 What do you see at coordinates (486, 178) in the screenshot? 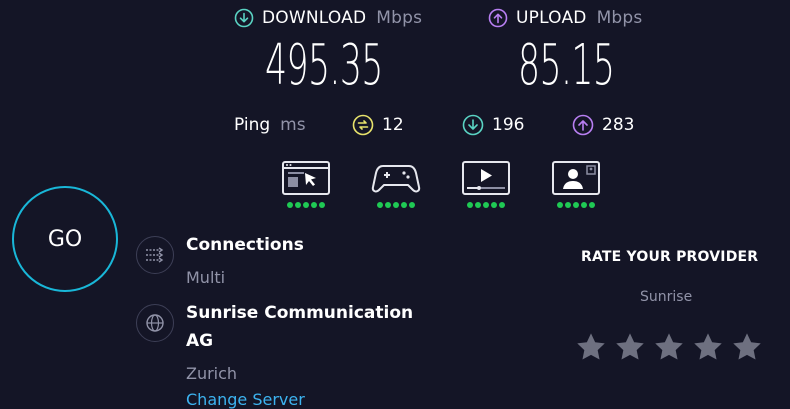
I see `video-streaming-icon` at bounding box center [486, 178].